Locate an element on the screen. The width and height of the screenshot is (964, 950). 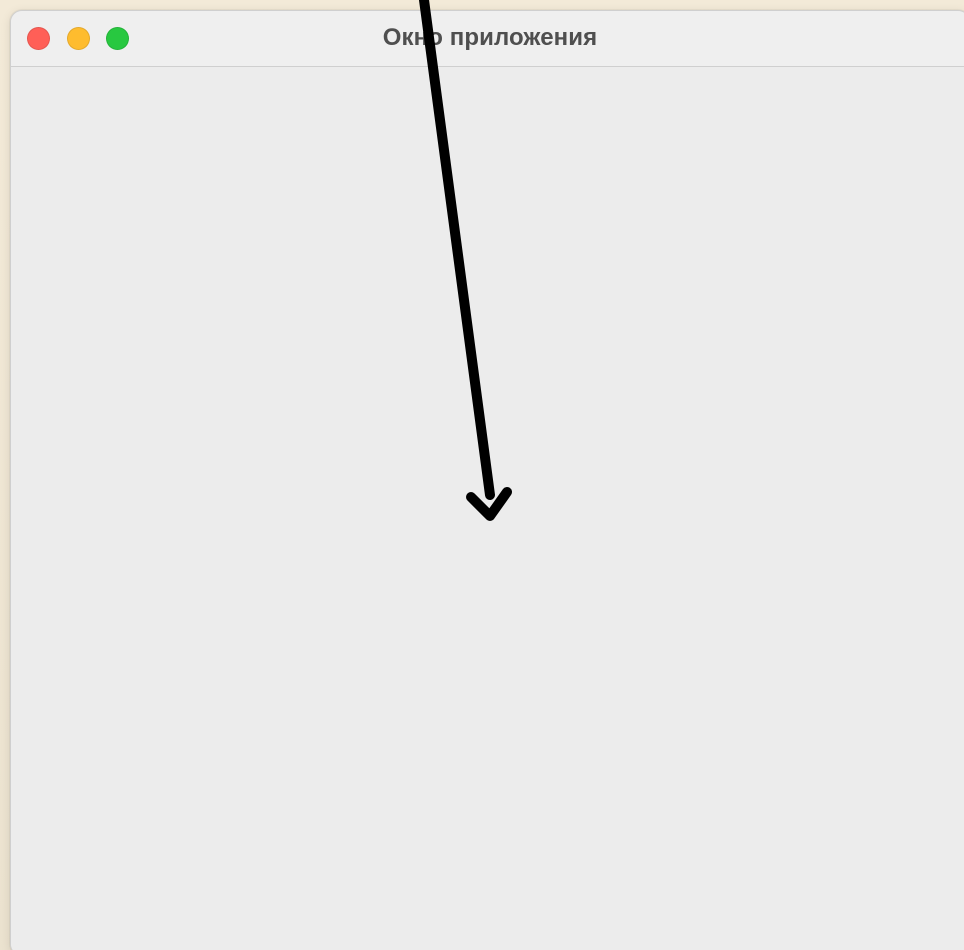
window-title: Окно приложения is located at coordinates (490, 37).